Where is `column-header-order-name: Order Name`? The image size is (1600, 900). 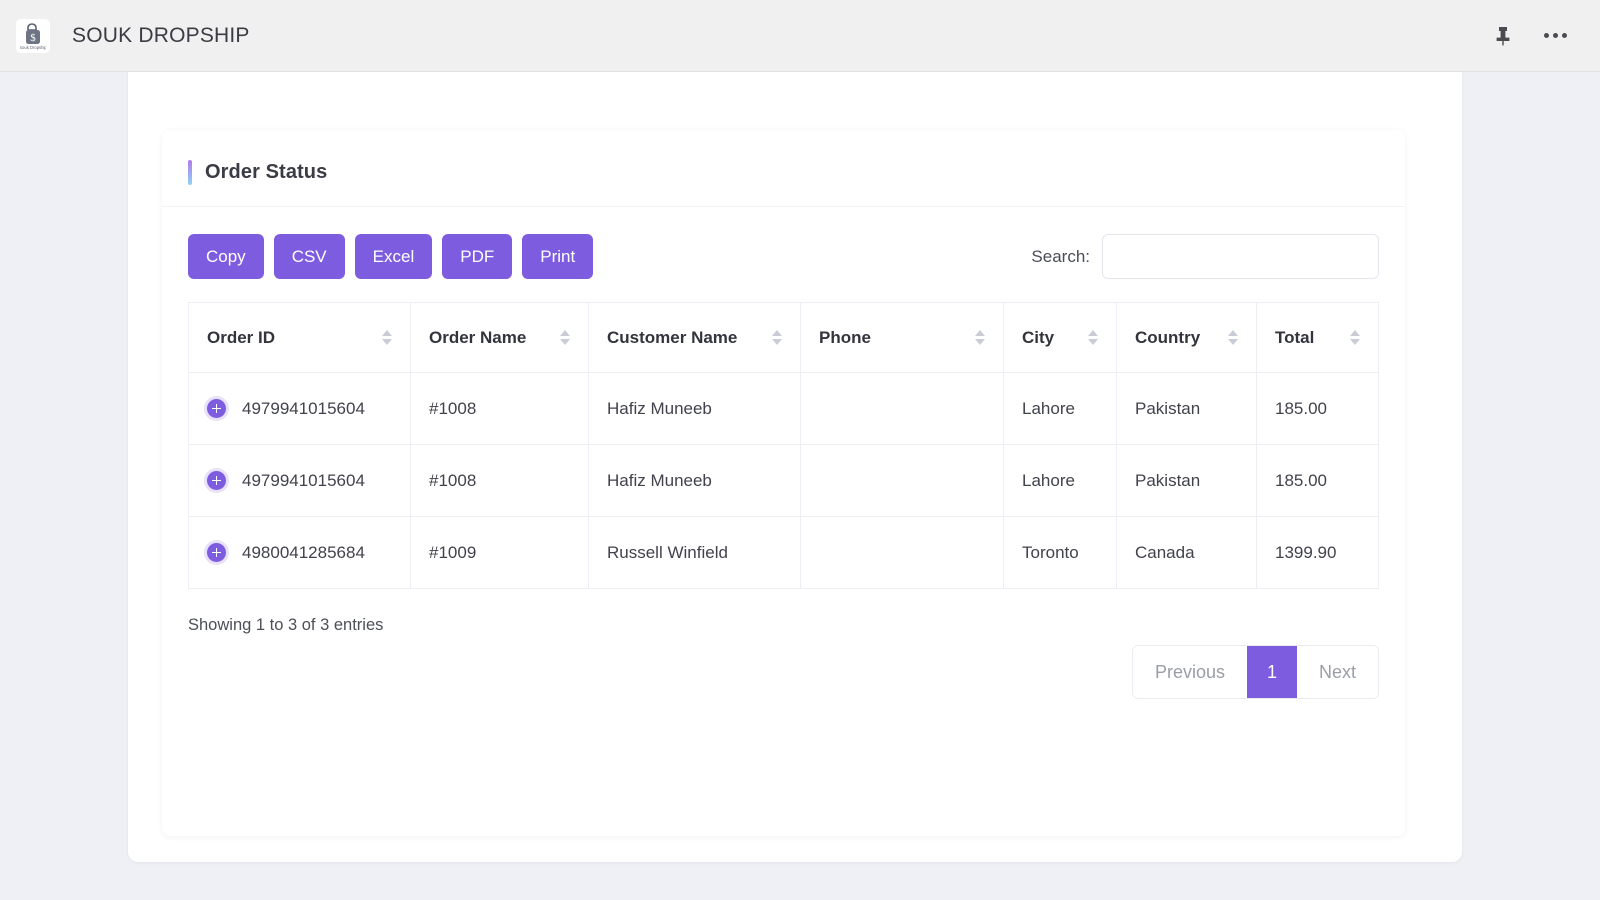
column-header-order-name: Order Name is located at coordinates (499, 337).